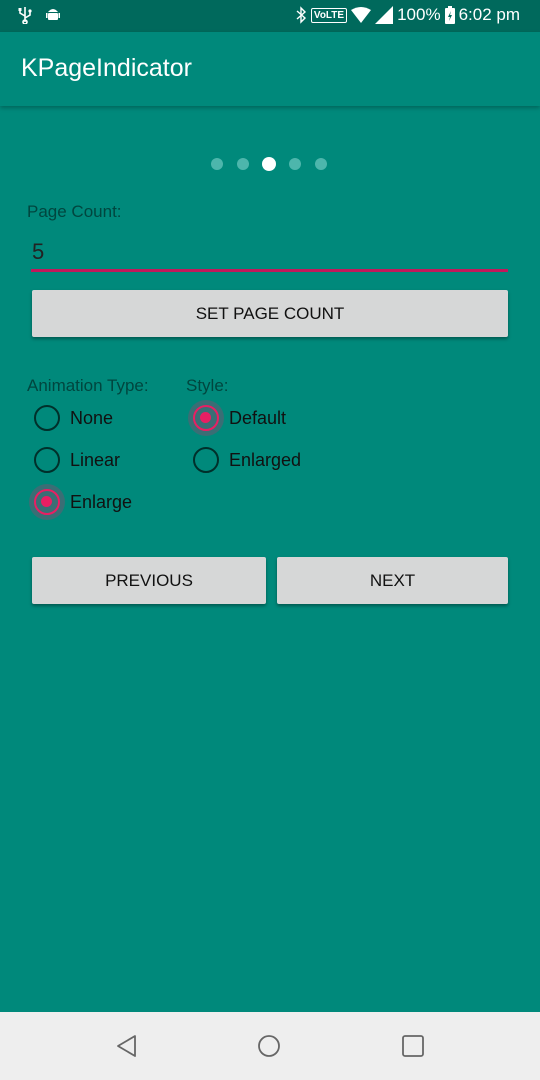 The height and width of the screenshot is (1080, 540). I want to click on volte-badge: VoLTE, so click(329, 15).